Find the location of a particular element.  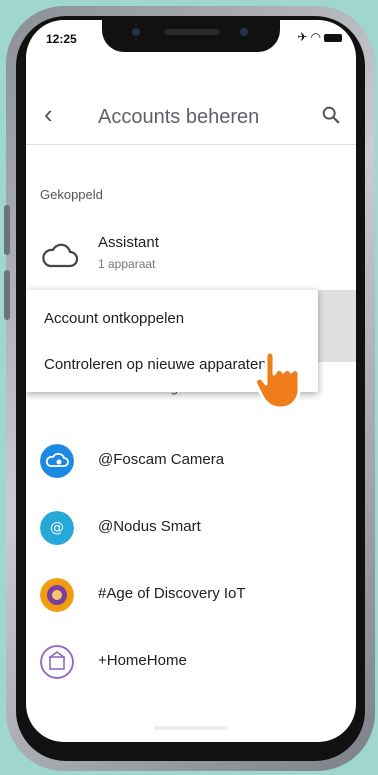

service-label: +HomeHome is located at coordinates (142, 660).